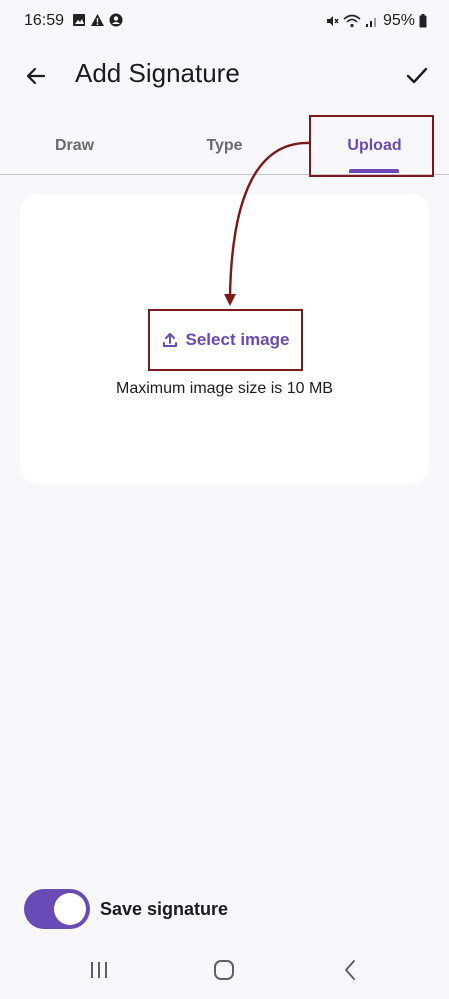  I want to click on save-signature-toggle, so click(57, 909).